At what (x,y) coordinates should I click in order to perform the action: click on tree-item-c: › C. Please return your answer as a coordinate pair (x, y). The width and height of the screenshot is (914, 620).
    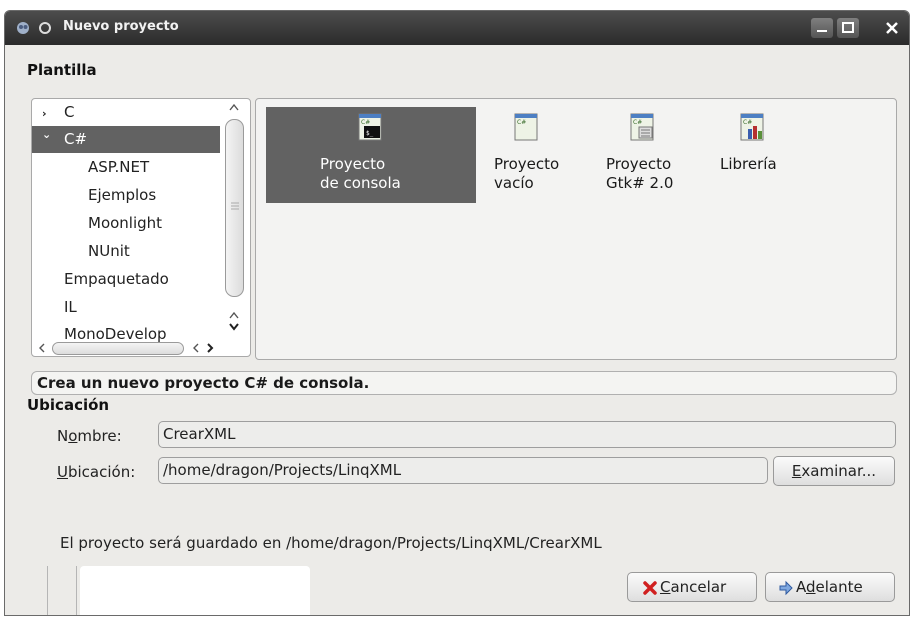
    Looking at the image, I should click on (126, 112).